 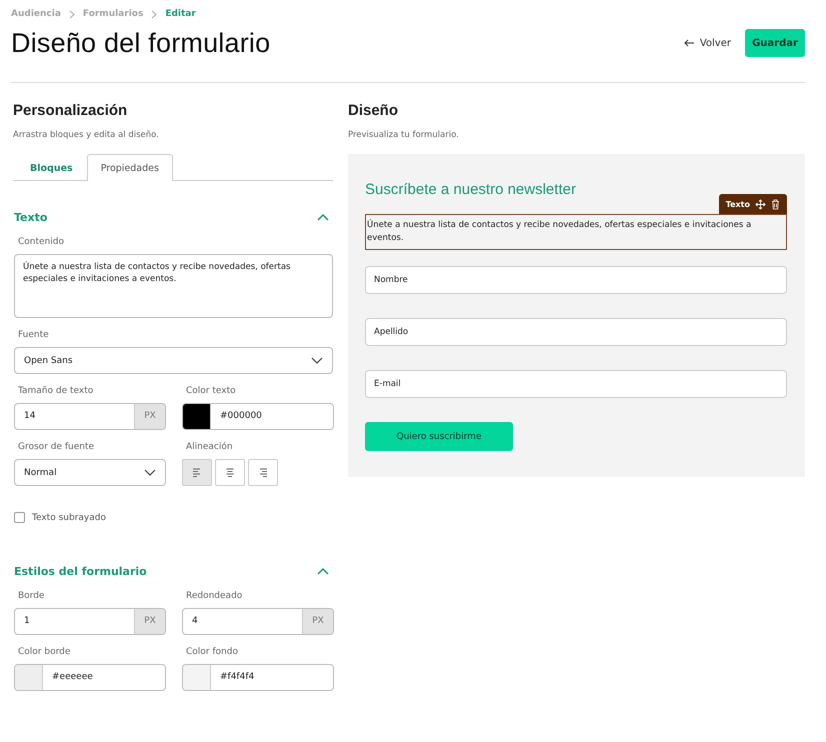 I want to click on field-label: Alineación, so click(x=210, y=447).